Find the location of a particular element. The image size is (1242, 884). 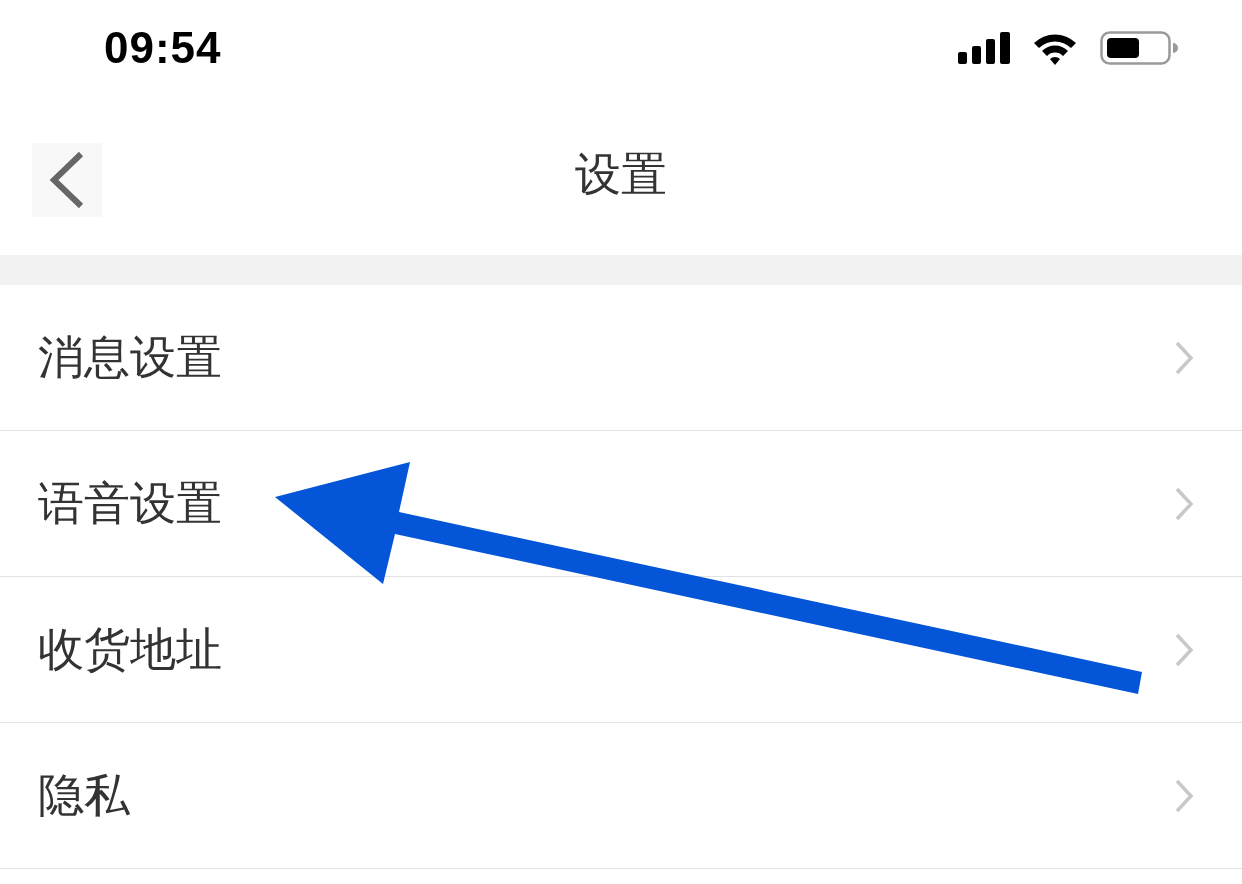

row-label: 收货地址 is located at coordinates (130, 649).